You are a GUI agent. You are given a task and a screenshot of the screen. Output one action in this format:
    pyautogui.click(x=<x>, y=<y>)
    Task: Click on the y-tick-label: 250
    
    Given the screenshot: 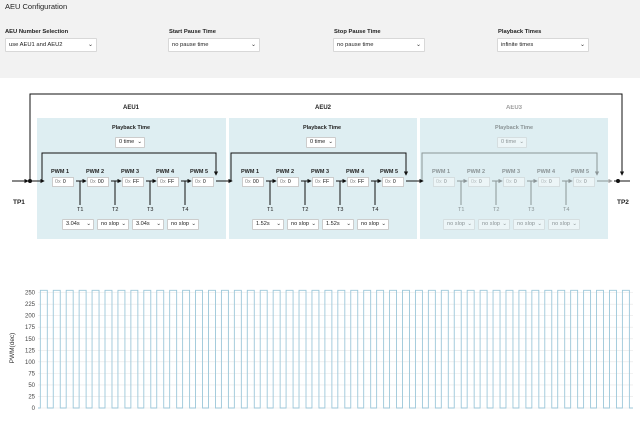 What is the action you would take?
    pyautogui.click(x=30, y=294)
    